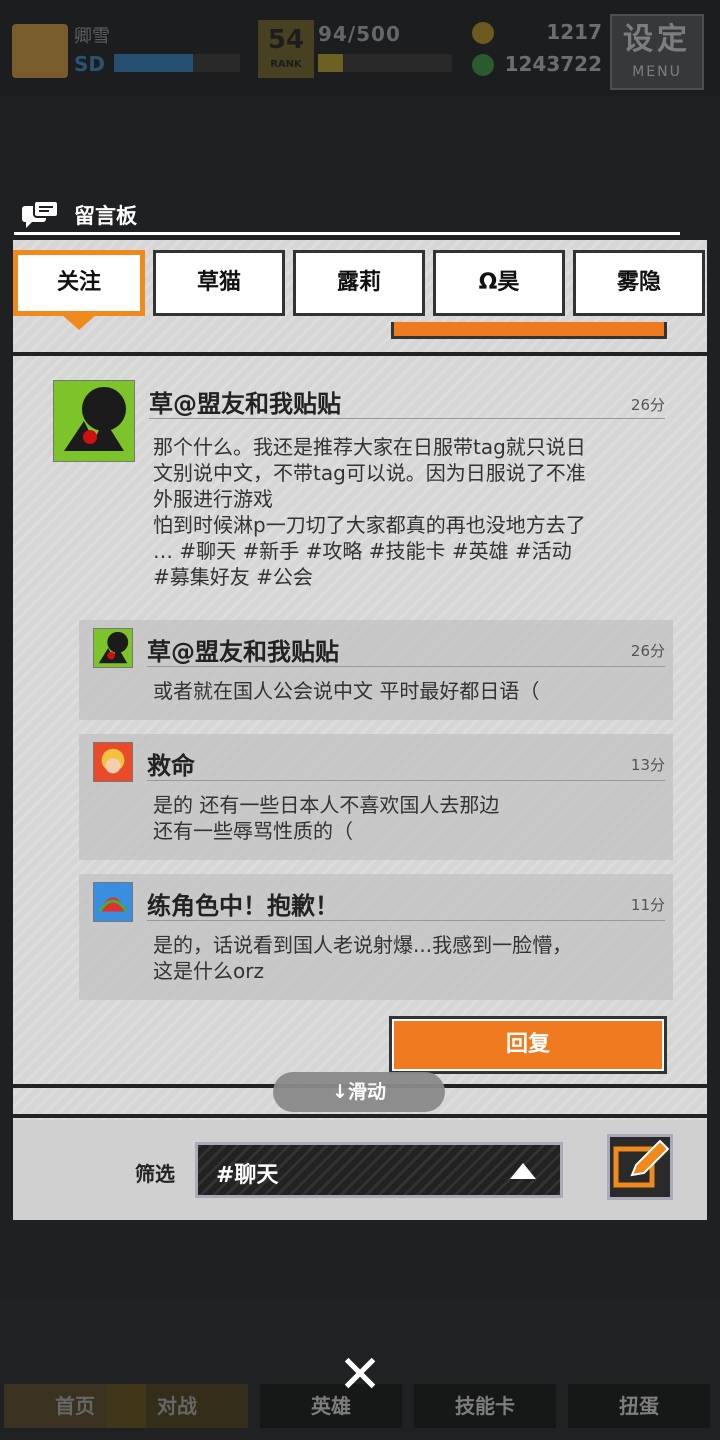  What do you see at coordinates (657, 72) in the screenshot?
I see `menu-label: MENU` at bounding box center [657, 72].